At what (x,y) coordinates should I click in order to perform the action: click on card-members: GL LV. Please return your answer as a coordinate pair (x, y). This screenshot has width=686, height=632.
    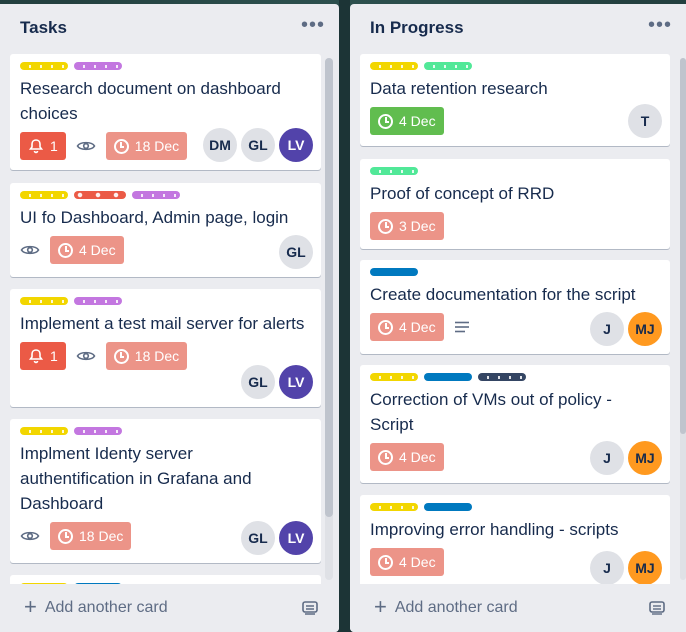
    Looking at the image, I should click on (277, 382).